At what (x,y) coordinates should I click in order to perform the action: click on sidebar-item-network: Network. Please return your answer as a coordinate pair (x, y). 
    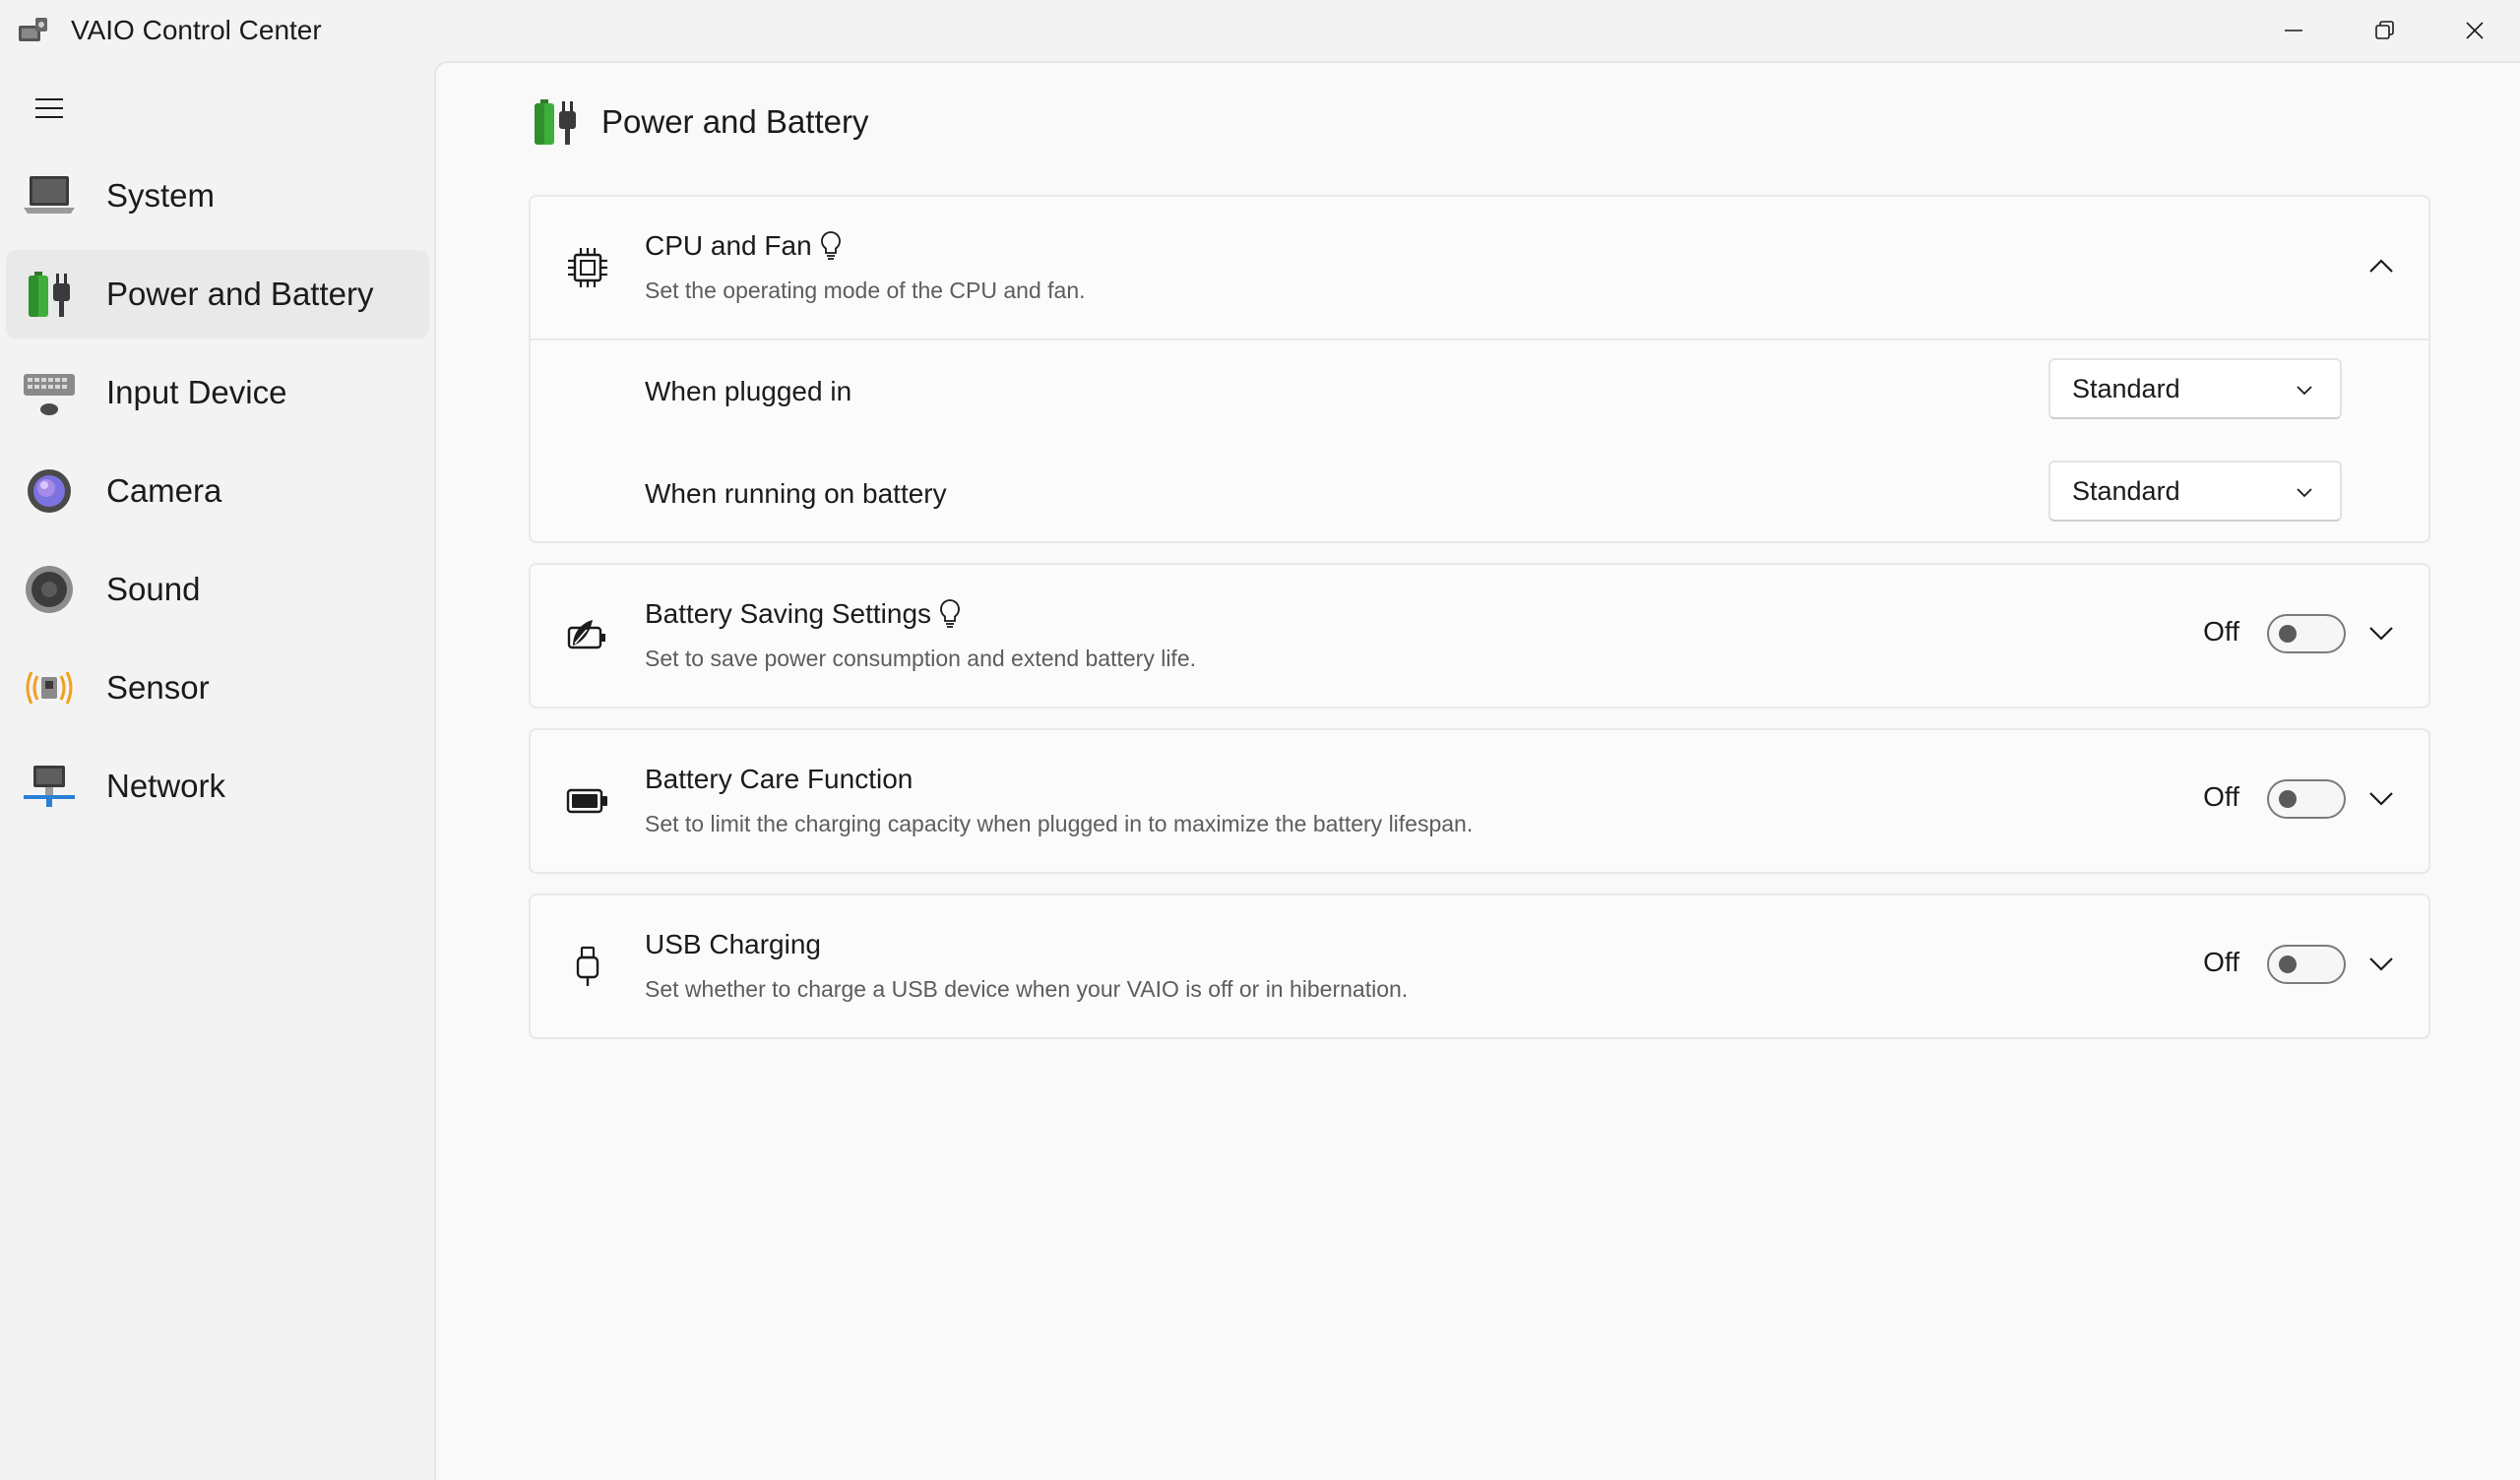
    Looking at the image, I should click on (217, 787).